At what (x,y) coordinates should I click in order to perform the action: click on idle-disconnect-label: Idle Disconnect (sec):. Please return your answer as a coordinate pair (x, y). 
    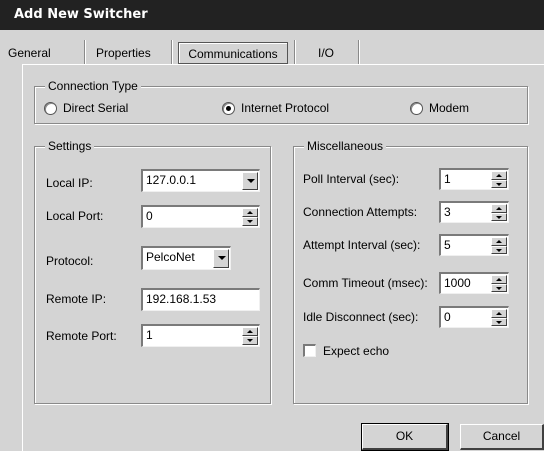
    Looking at the image, I should click on (361, 317).